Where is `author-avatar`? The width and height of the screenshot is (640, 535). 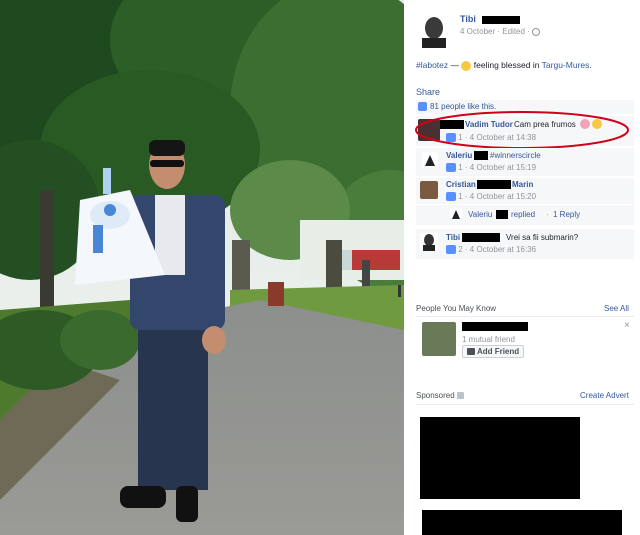 author-avatar is located at coordinates (434, 30).